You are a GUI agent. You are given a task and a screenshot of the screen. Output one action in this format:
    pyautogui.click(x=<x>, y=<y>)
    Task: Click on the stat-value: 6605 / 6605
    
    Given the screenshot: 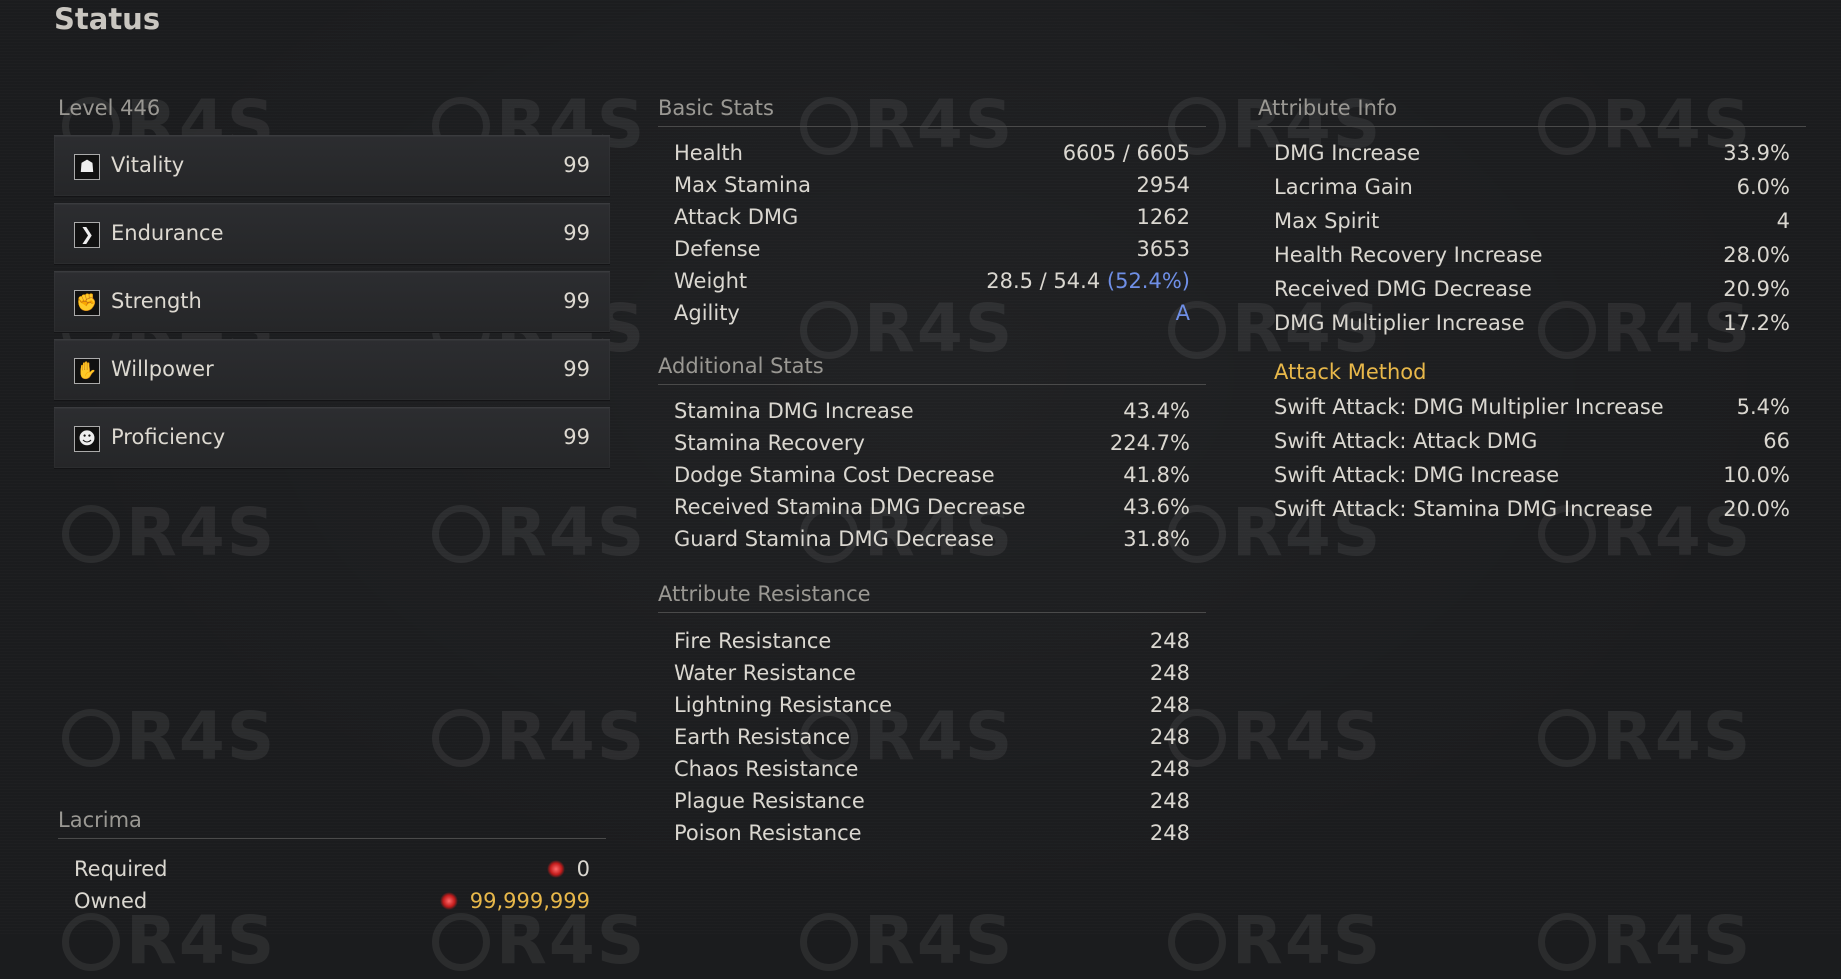 What is the action you would take?
    pyautogui.click(x=1126, y=153)
    